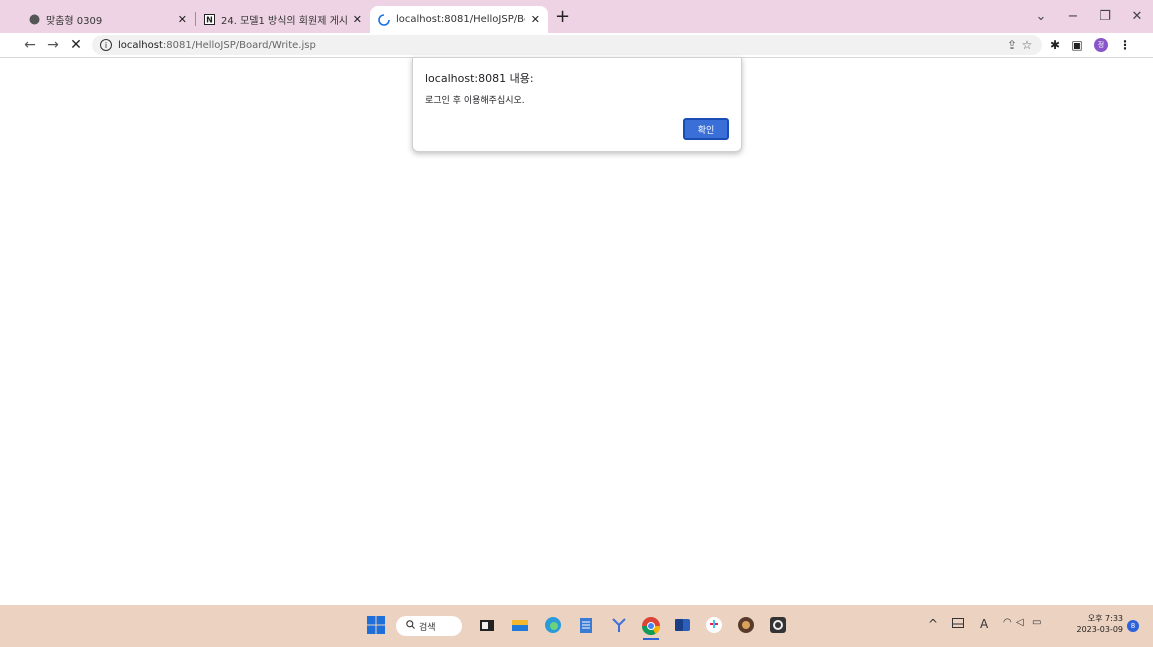  I want to click on tab-3-title: localhost:8081/HelloJSP/Board/\, so click(460, 19).